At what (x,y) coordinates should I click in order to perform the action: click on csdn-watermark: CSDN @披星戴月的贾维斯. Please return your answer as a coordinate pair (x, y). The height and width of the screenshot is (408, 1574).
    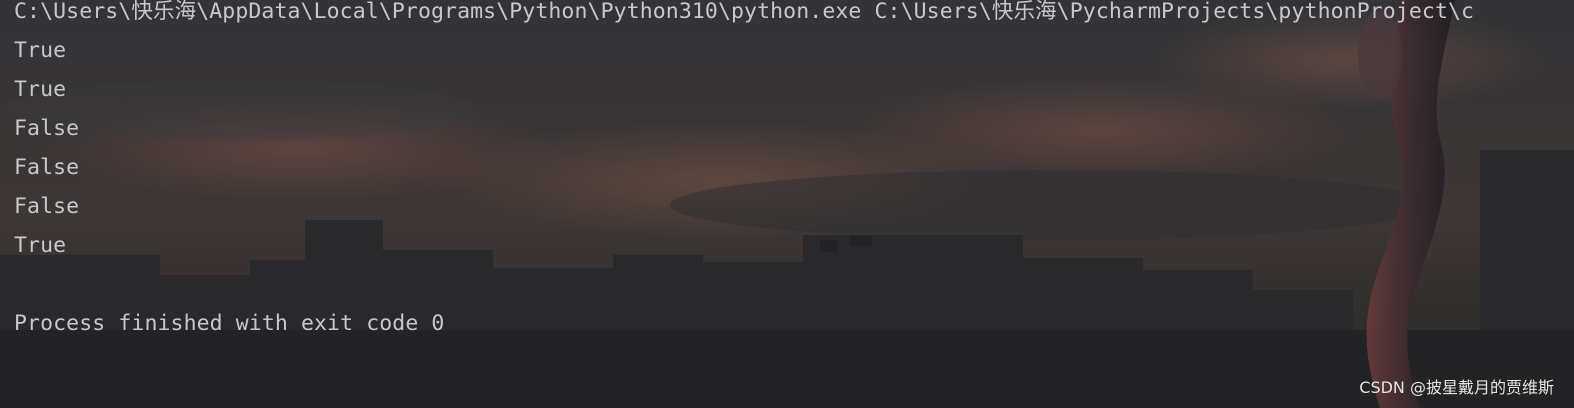
    Looking at the image, I should click on (1456, 387).